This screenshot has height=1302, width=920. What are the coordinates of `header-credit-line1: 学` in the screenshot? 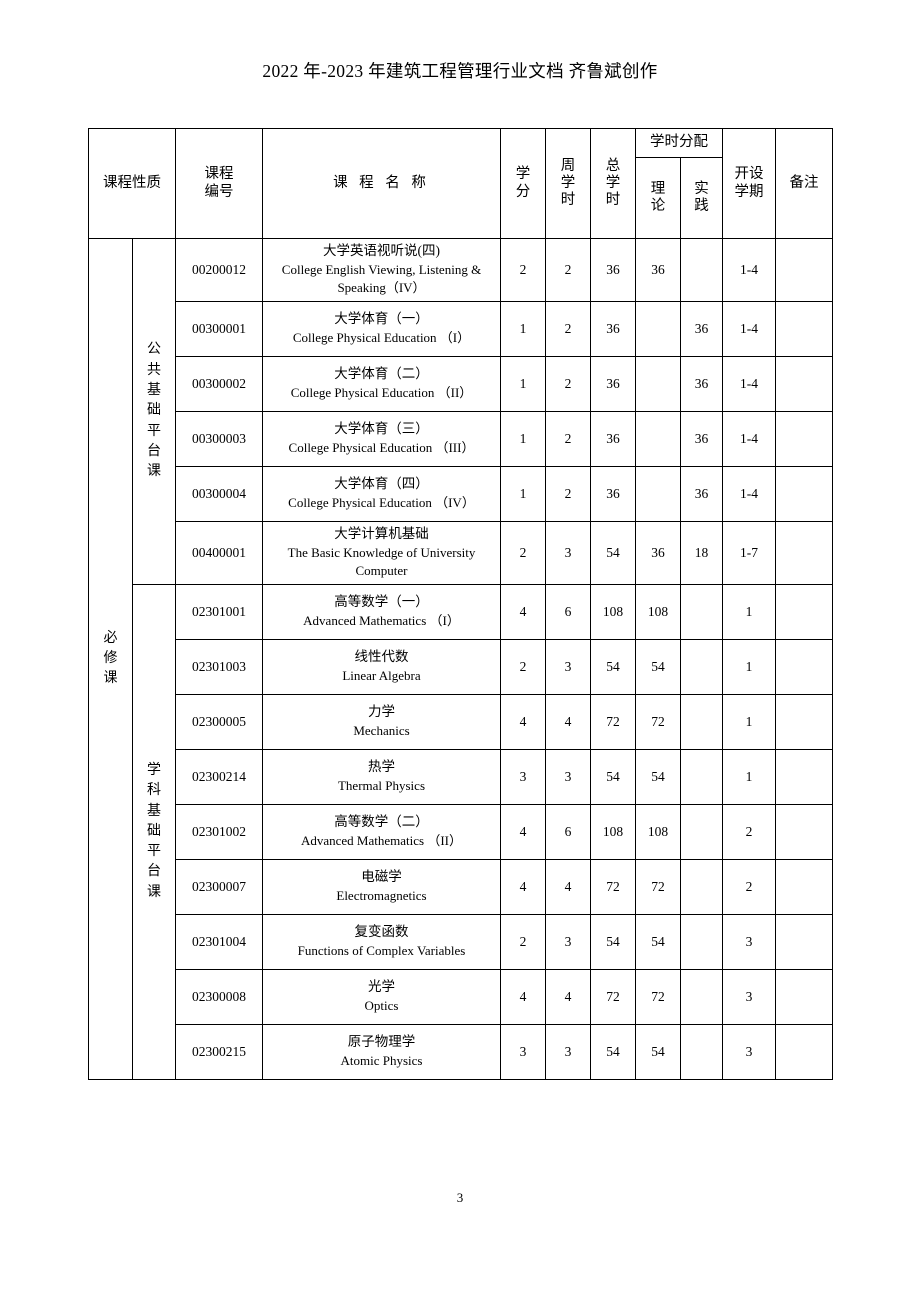 It's located at (523, 174).